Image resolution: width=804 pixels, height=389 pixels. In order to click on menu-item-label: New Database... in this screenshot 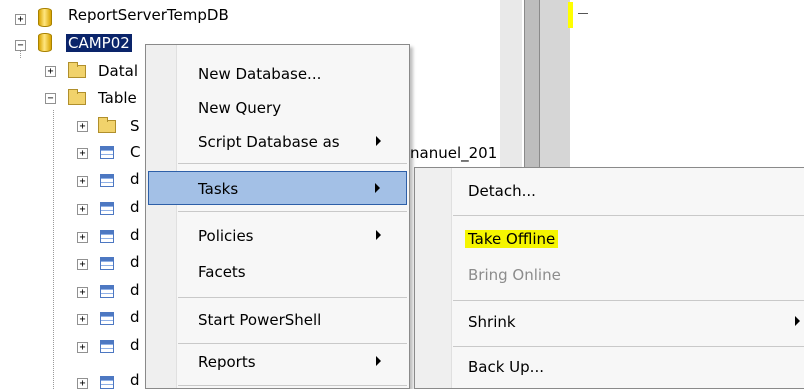, I will do `click(260, 74)`.